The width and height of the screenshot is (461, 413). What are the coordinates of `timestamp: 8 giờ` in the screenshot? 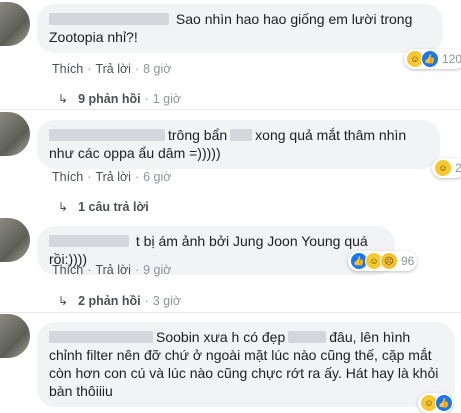 It's located at (157, 69).